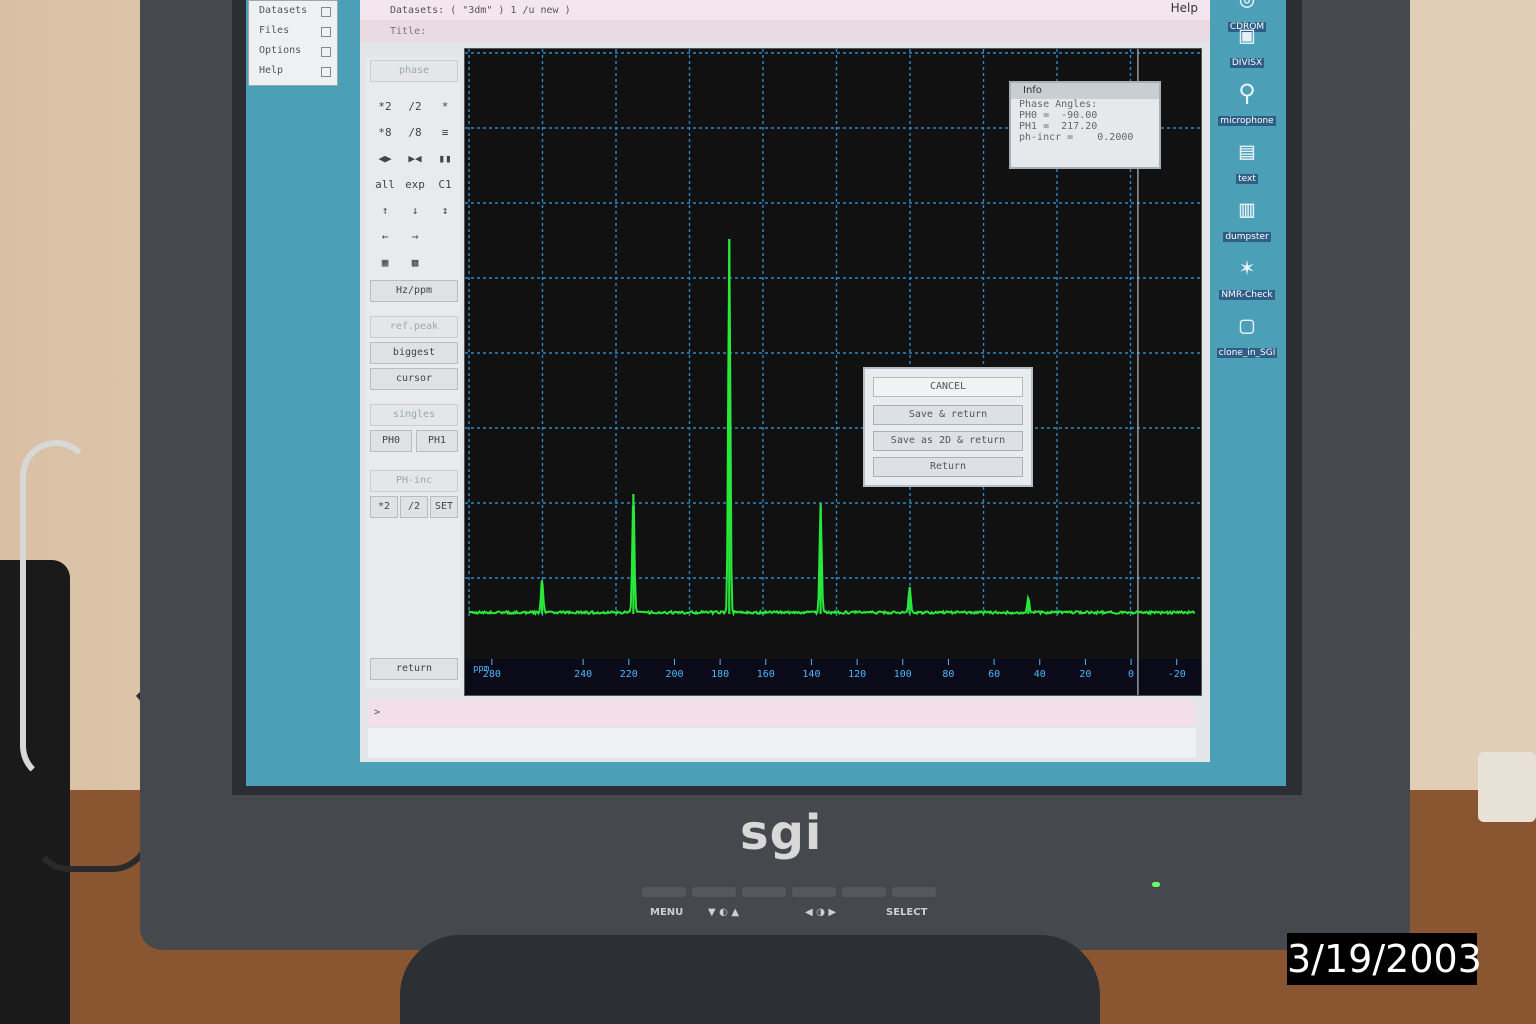  What do you see at coordinates (782, 713) in the screenshot?
I see `command-line: >` at bounding box center [782, 713].